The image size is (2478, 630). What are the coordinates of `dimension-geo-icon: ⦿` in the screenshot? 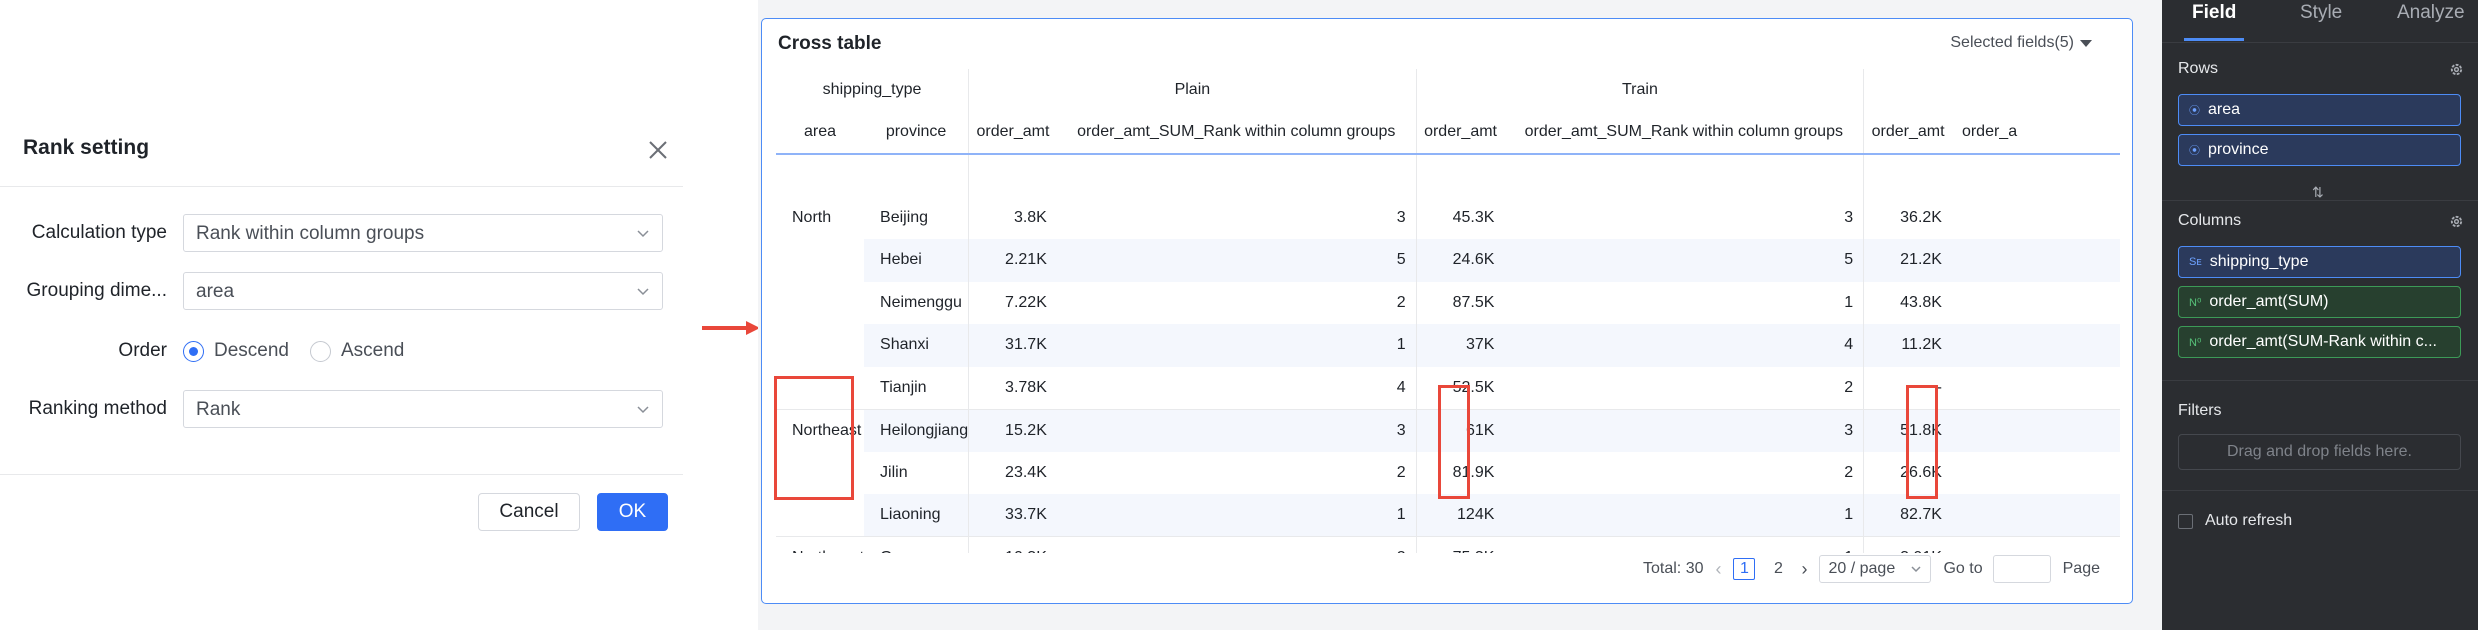 It's located at (2194, 151).